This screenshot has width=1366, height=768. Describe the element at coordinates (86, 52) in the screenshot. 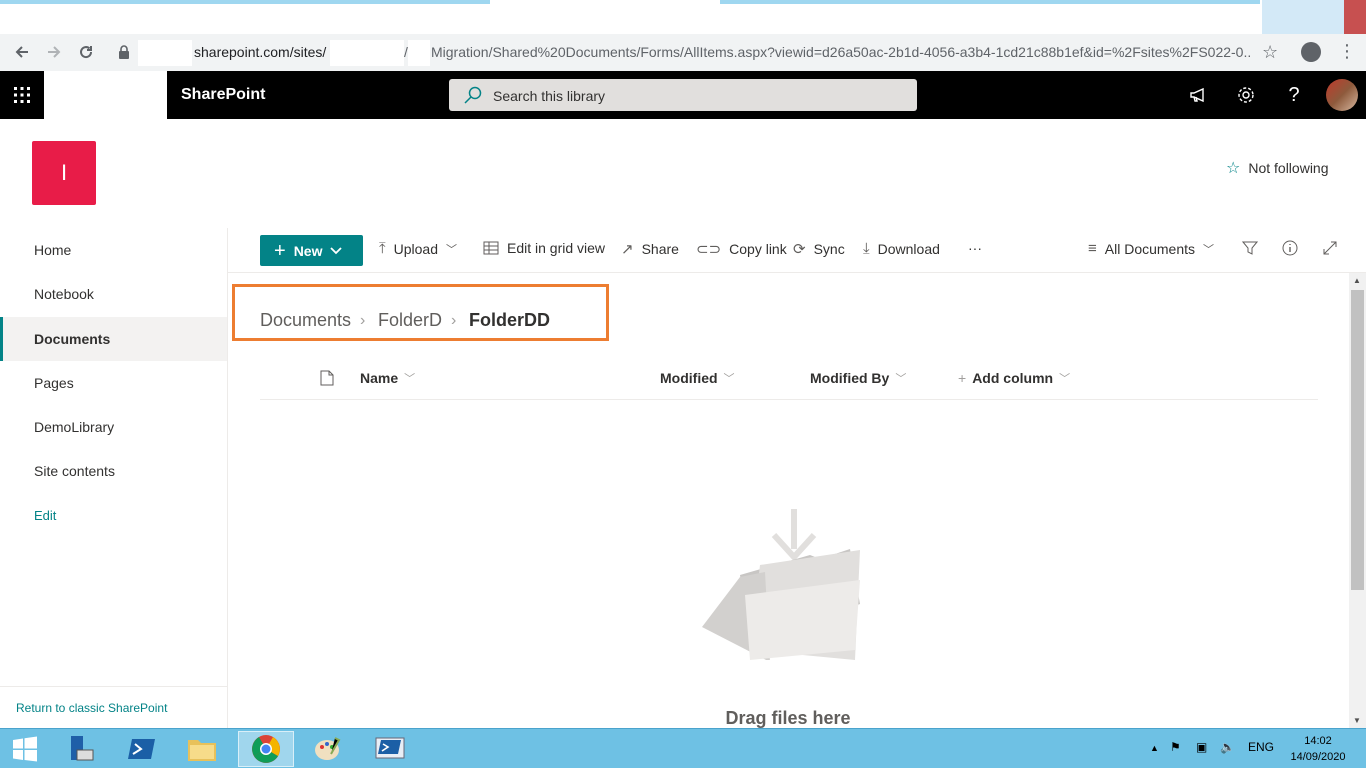

I see `reload-button` at that location.